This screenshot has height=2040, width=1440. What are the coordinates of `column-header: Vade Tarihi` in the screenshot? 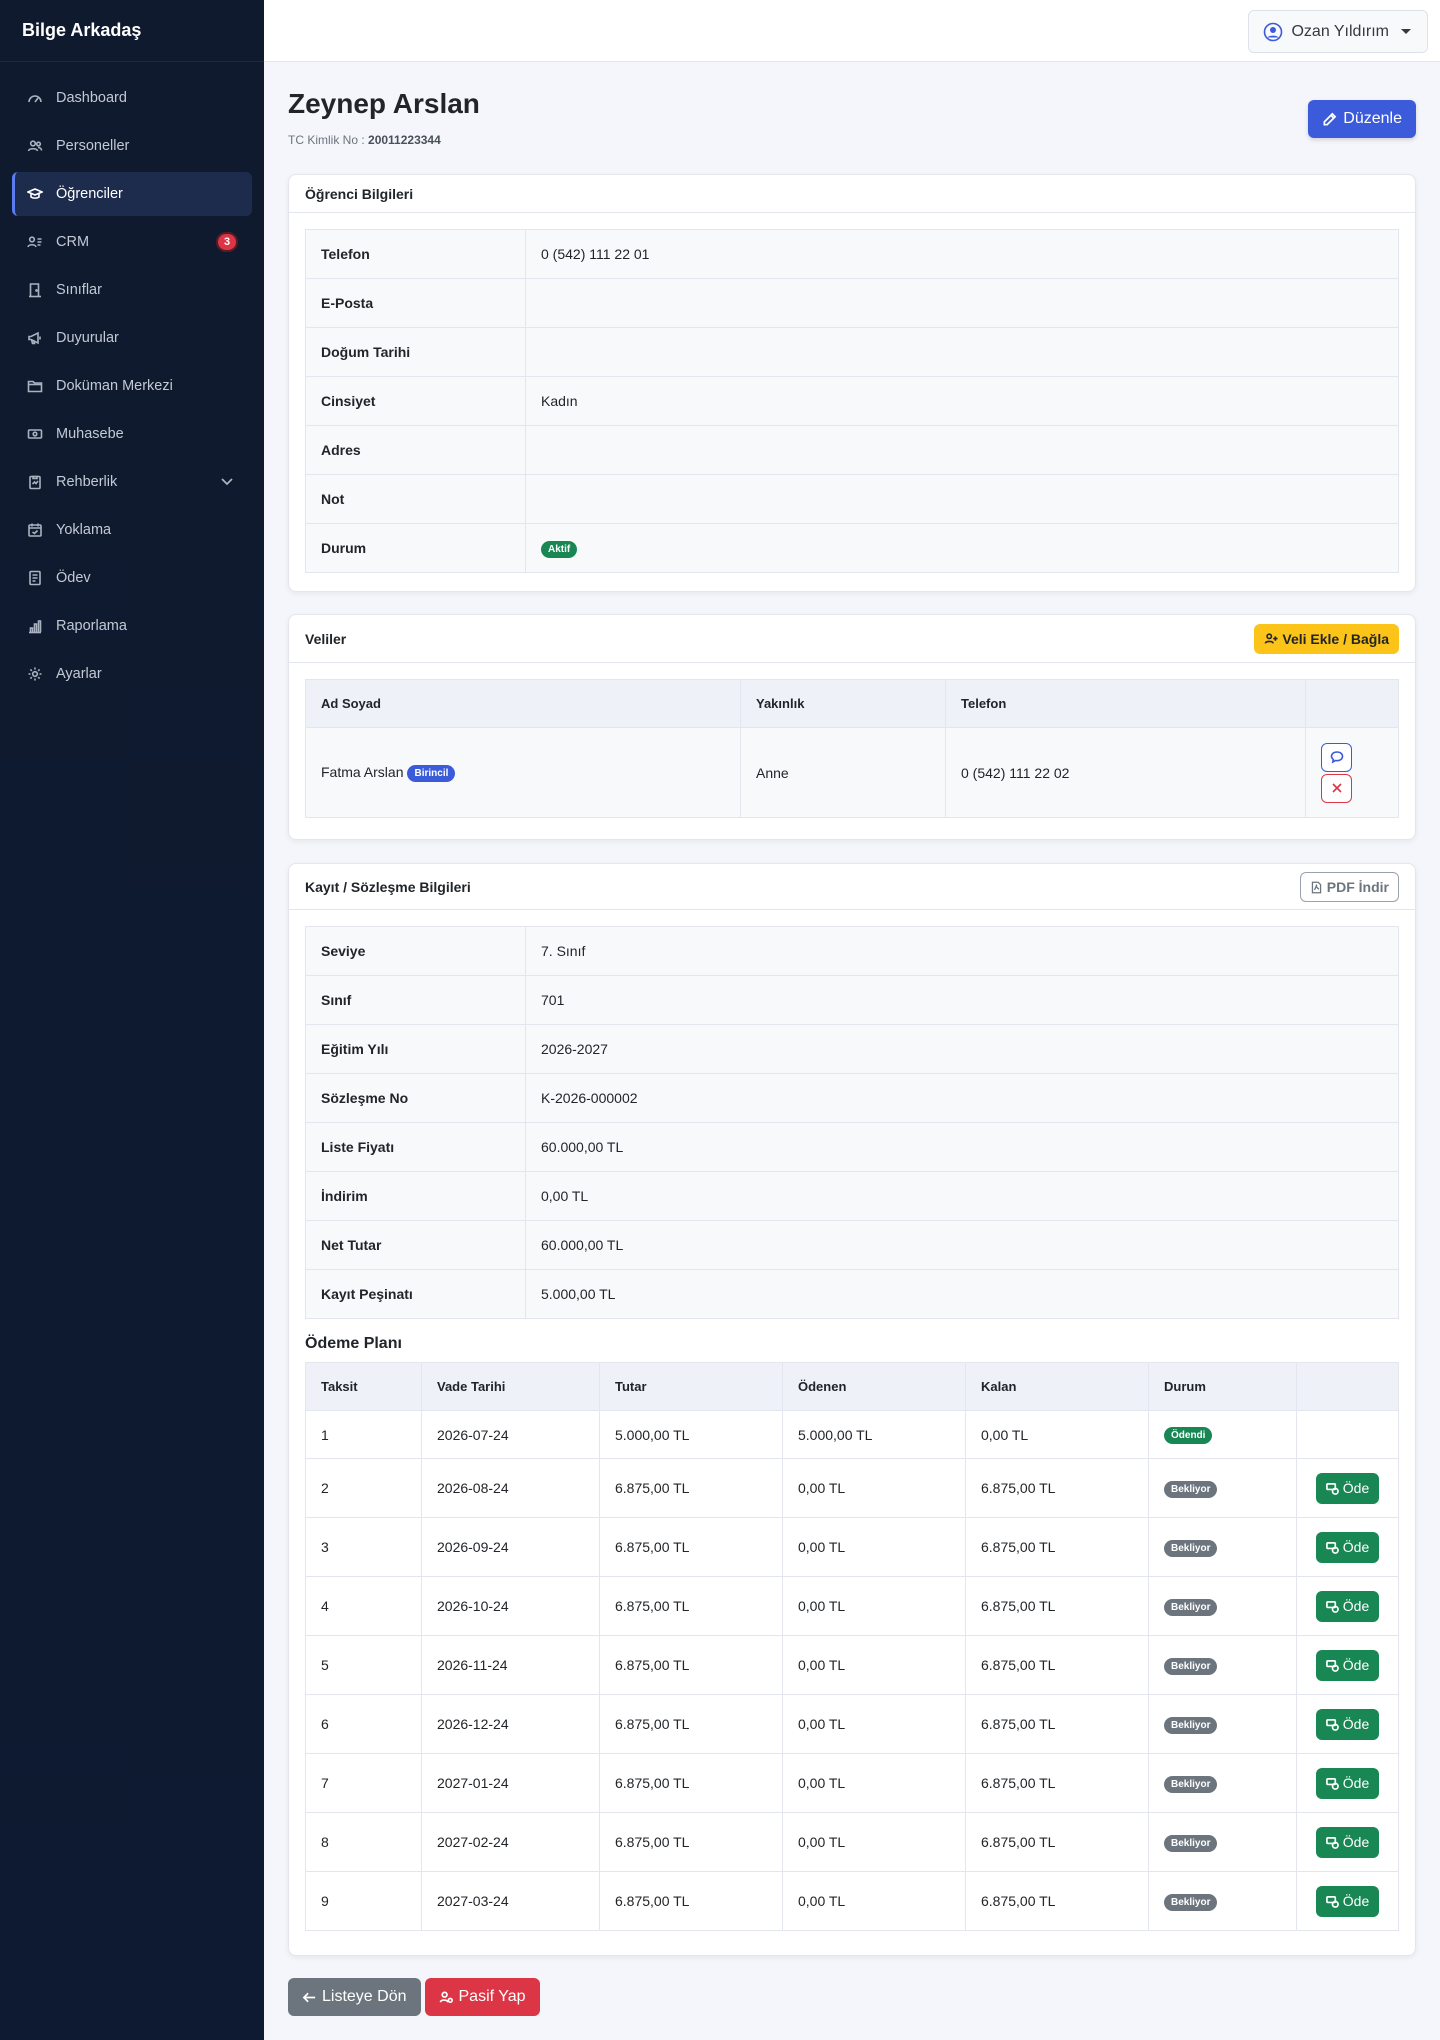 It's located at (510, 1386).